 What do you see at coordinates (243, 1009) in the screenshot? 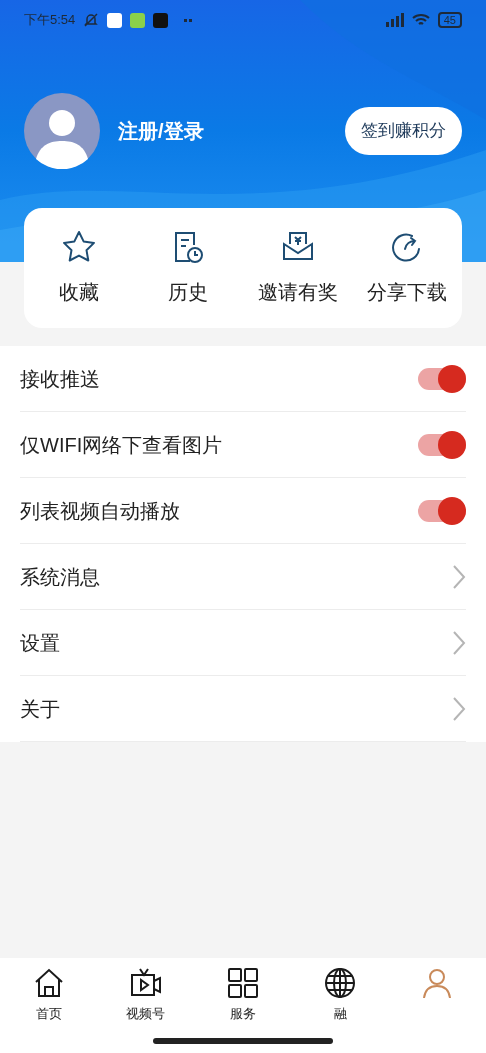
I see `nav-tab: 服务` at bounding box center [243, 1009].